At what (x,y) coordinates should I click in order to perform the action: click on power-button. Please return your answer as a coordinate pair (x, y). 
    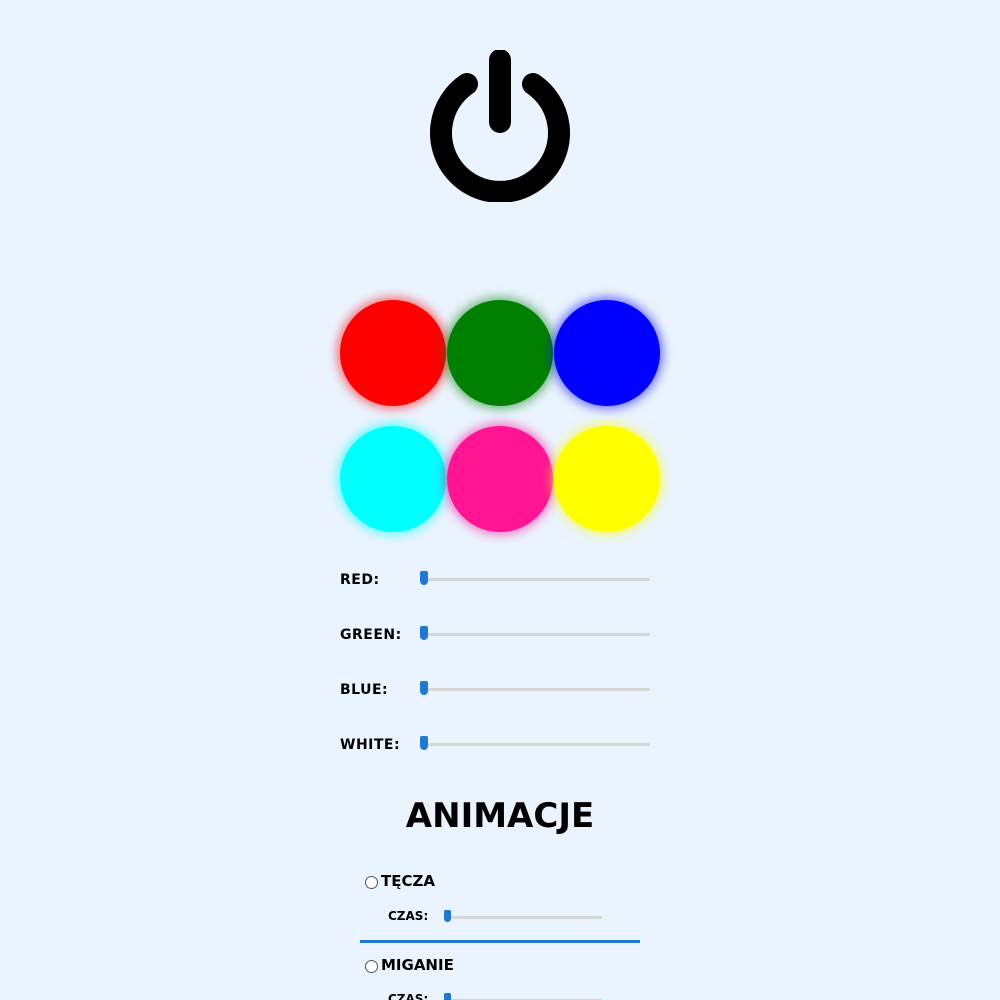
    Looking at the image, I should click on (500, 126).